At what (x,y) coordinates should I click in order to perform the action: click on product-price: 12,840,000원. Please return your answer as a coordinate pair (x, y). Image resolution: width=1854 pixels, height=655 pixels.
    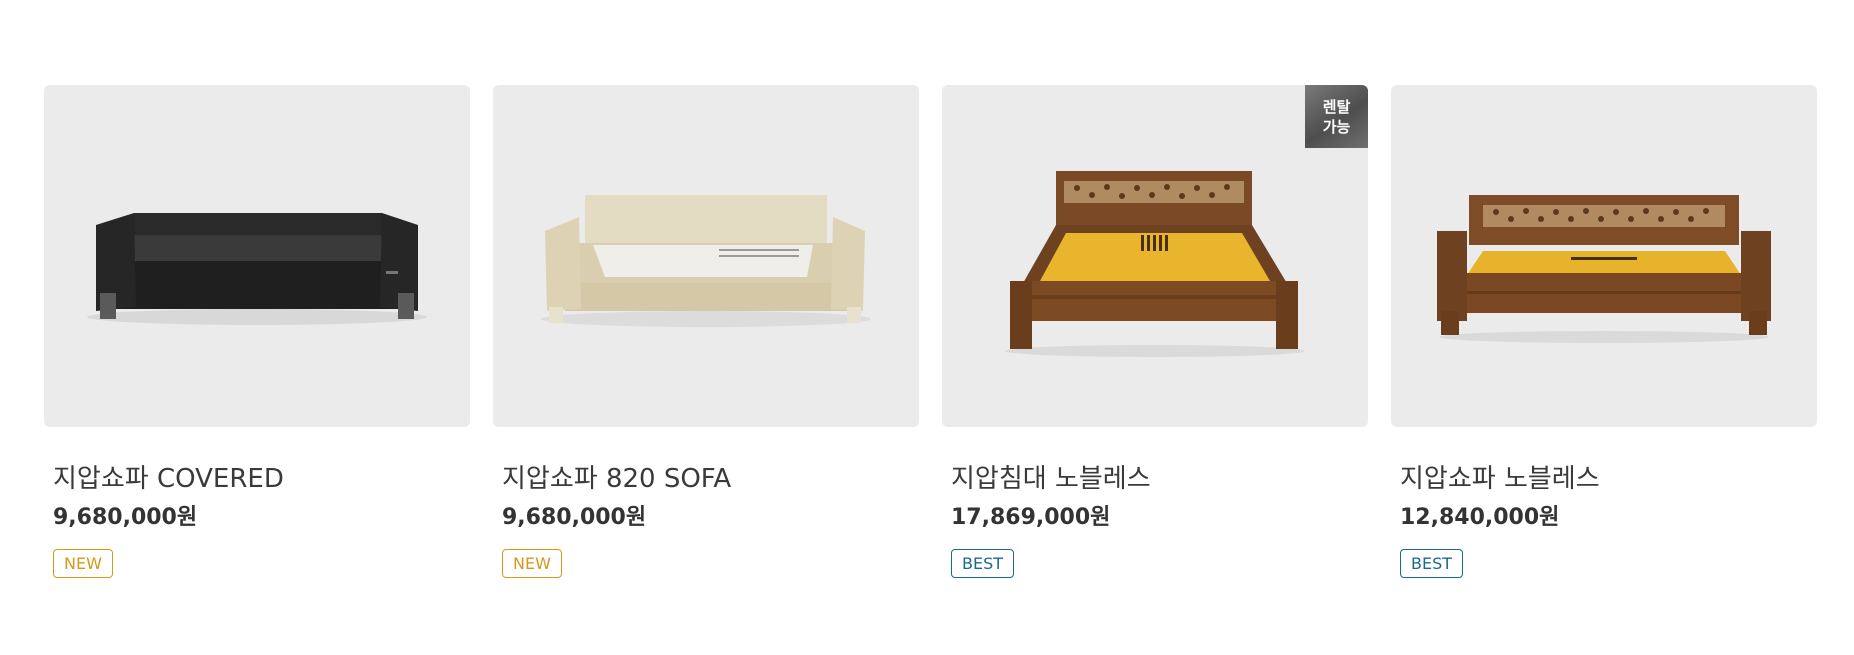
    Looking at the image, I should click on (1480, 517).